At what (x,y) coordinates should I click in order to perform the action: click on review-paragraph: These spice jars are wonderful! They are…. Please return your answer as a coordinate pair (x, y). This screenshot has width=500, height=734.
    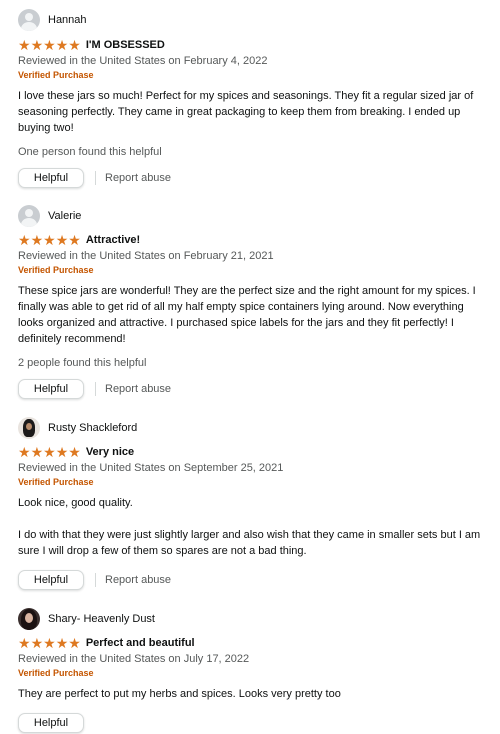
    Looking at the image, I should click on (247, 315).